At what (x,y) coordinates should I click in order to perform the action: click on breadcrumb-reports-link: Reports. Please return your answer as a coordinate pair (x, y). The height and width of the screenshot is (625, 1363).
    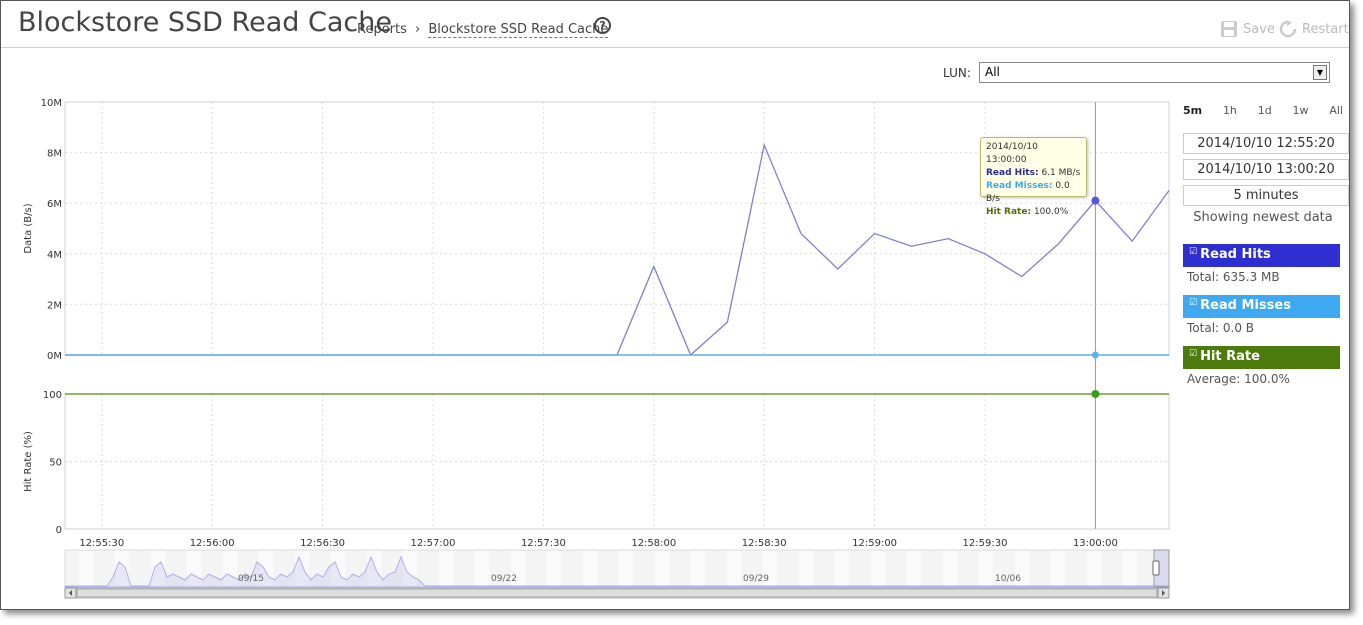
    Looking at the image, I should click on (382, 29).